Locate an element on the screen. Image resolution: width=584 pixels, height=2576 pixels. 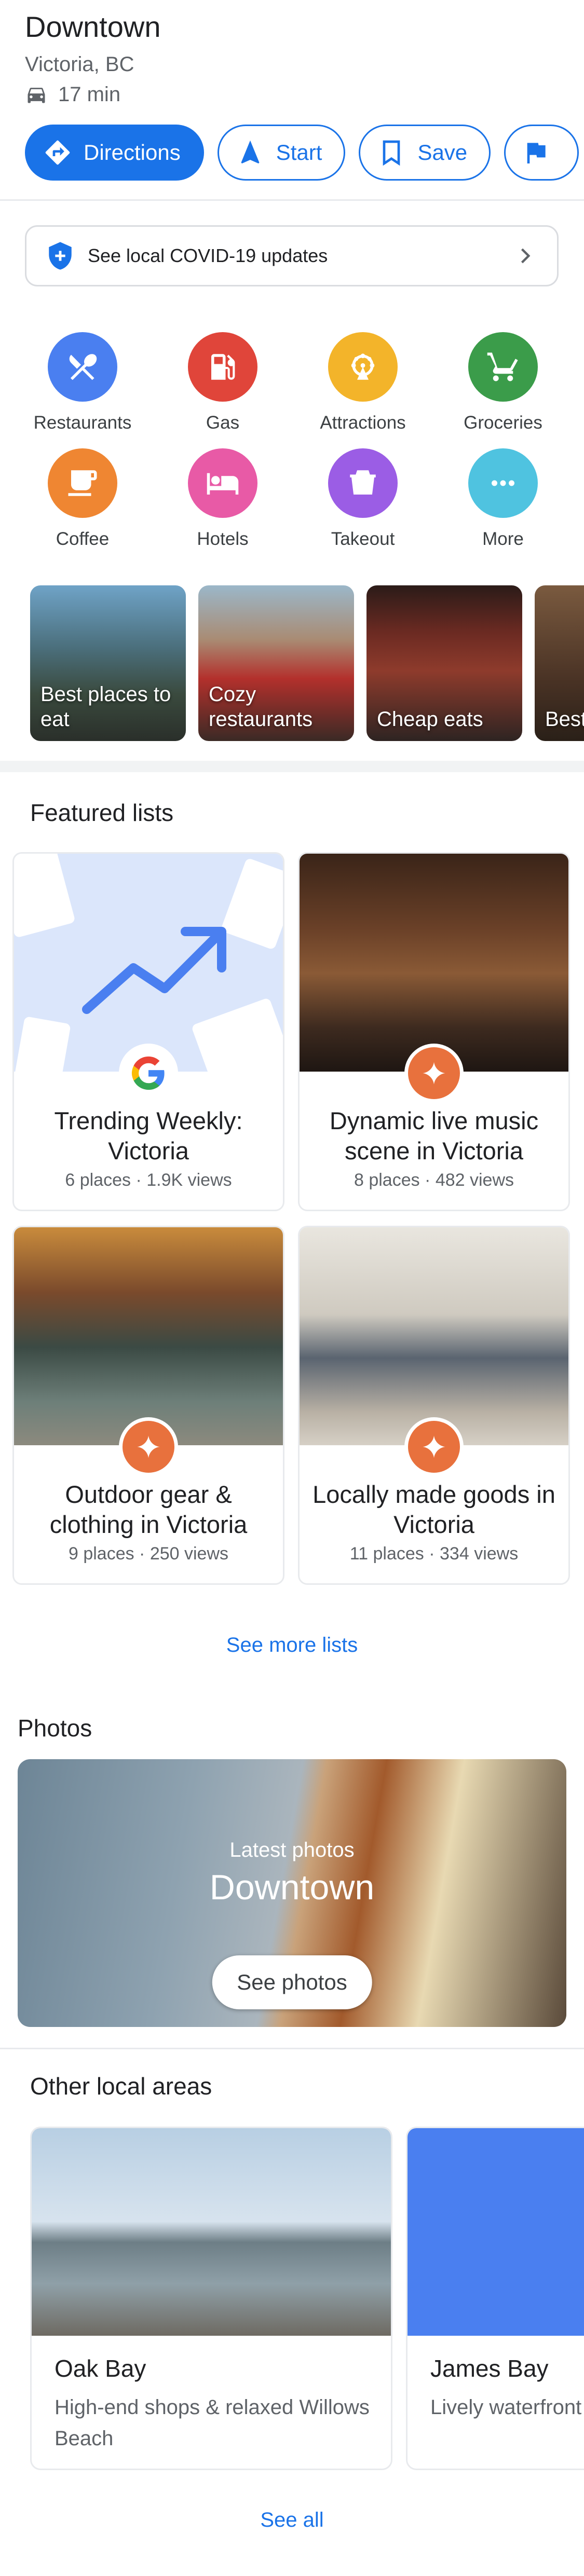
list-name: Trending Weekly: Victoria is located at coordinates (148, 1135).